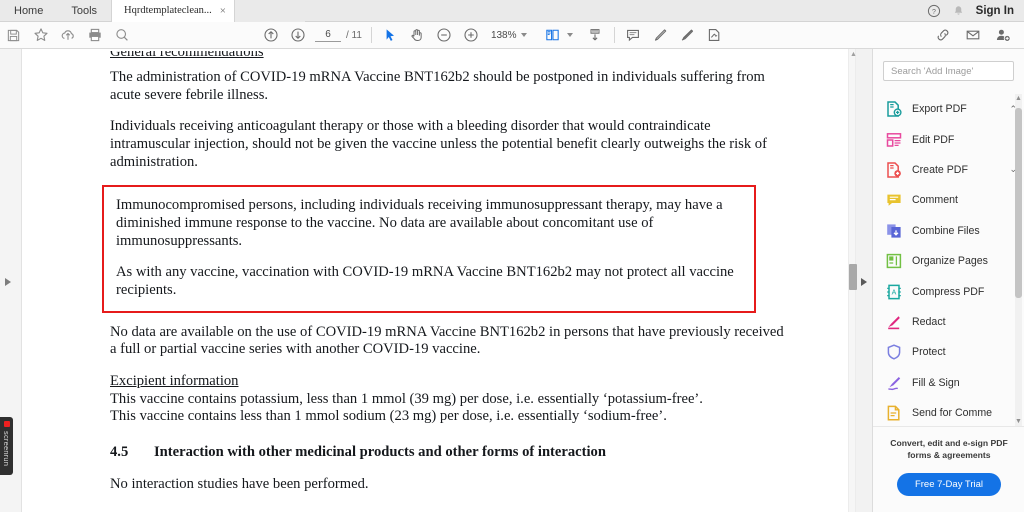 This screenshot has height=512, width=1024. I want to click on hand-tool-icon, so click(417, 35).